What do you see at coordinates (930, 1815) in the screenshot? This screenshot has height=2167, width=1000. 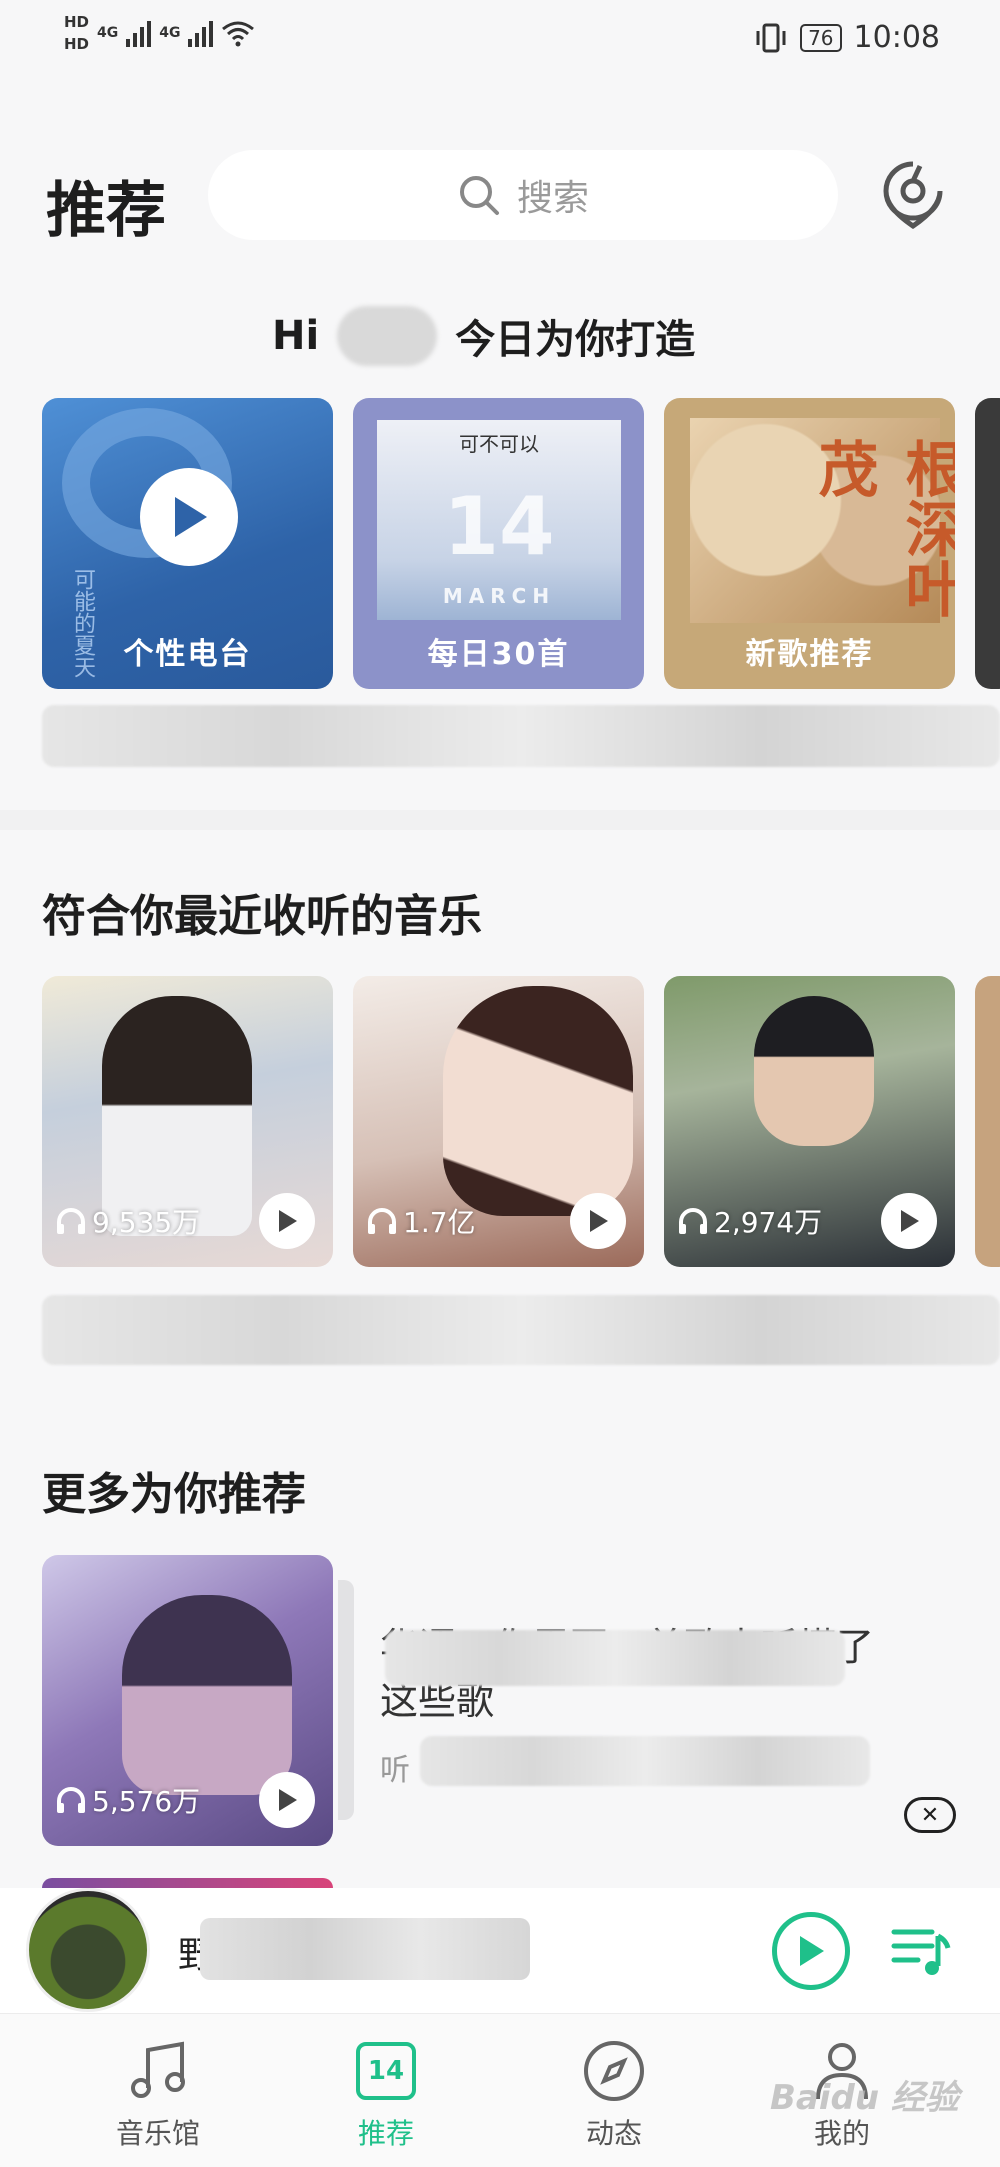 I see `close-icon: ✕` at bounding box center [930, 1815].